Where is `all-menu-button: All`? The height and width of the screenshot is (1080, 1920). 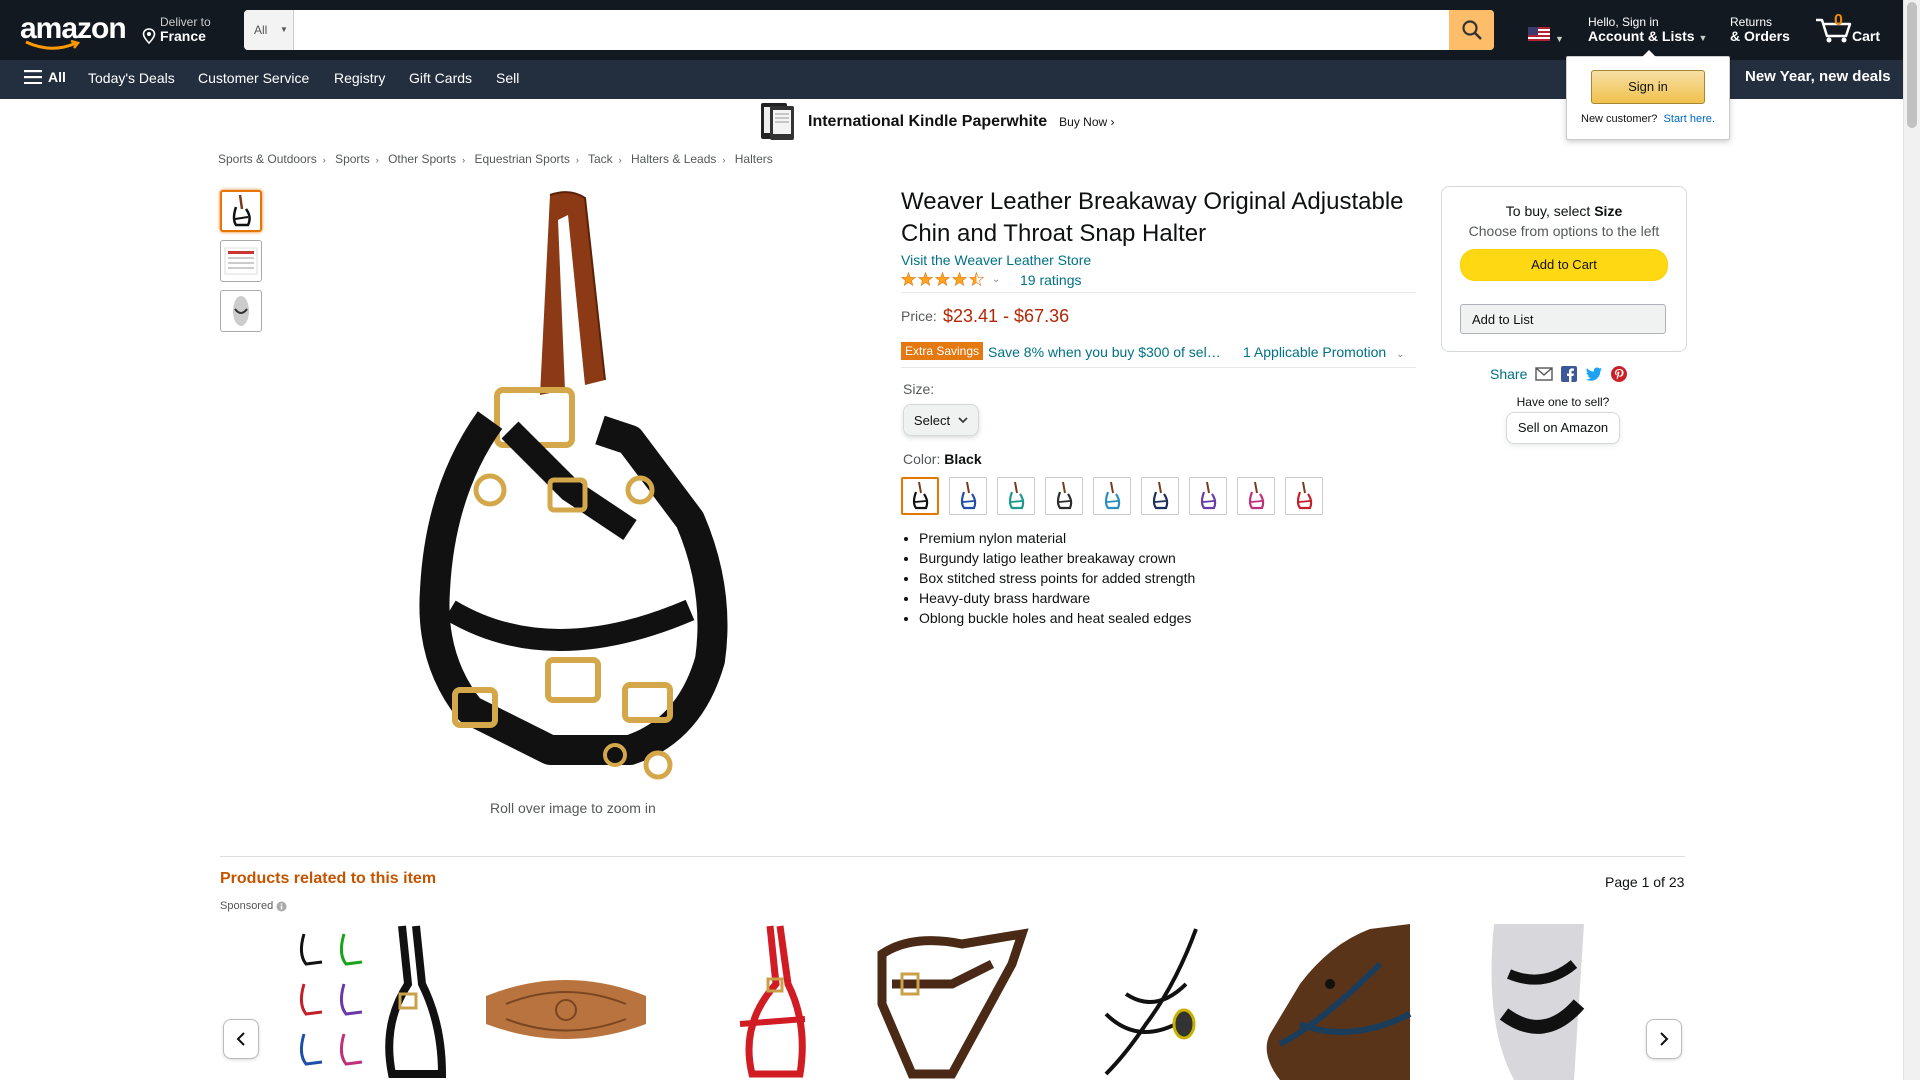
all-menu-button: All is located at coordinates (45, 77).